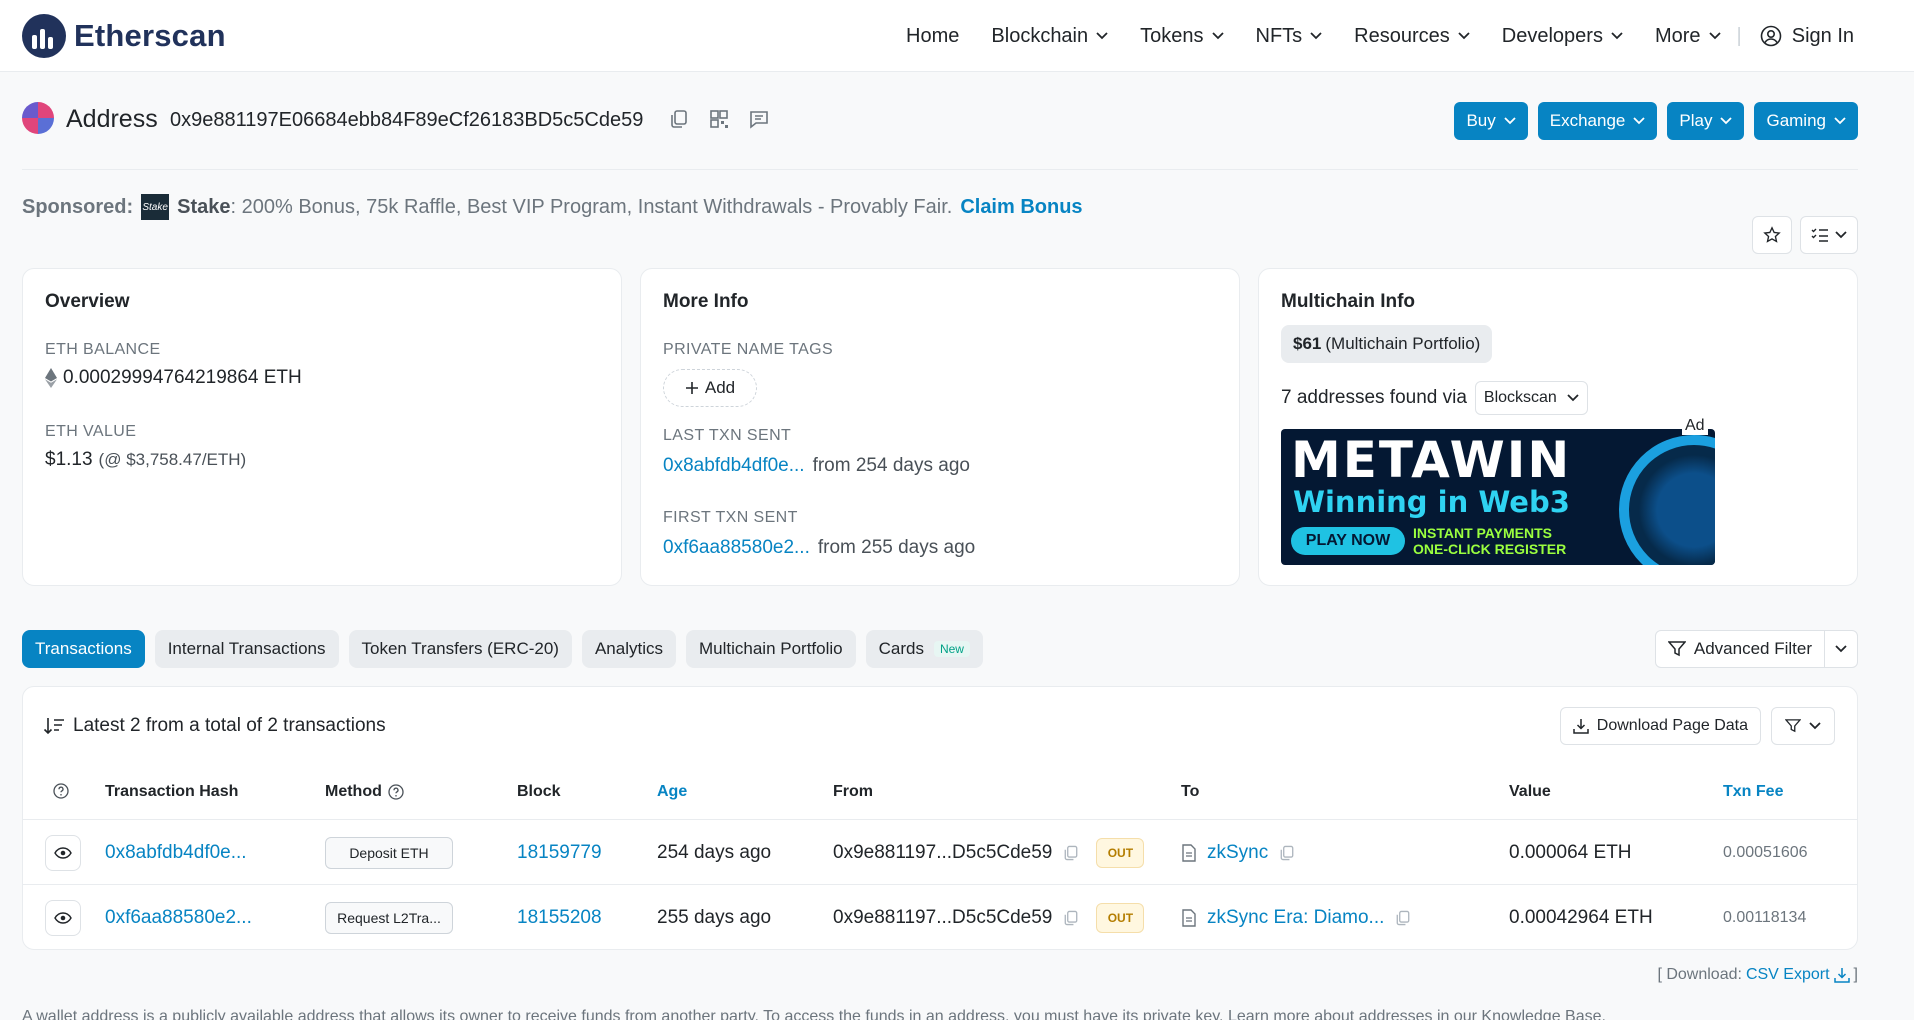 The image size is (1914, 1020). What do you see at coordinates (691, 388) in the screenshot?
I see `plus-icon` at bounding box center [691, 388].